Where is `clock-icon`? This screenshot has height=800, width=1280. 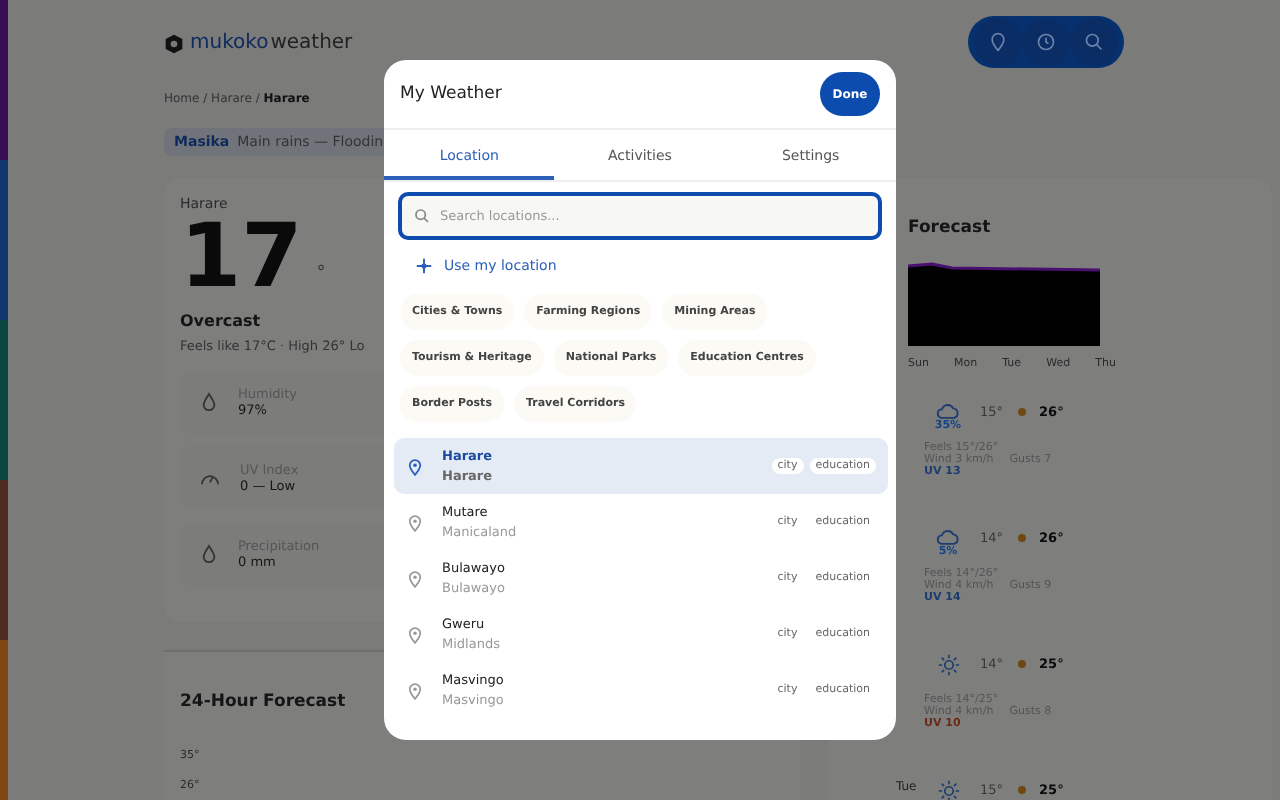 clock-icon is located at coordinates (1046, 42).